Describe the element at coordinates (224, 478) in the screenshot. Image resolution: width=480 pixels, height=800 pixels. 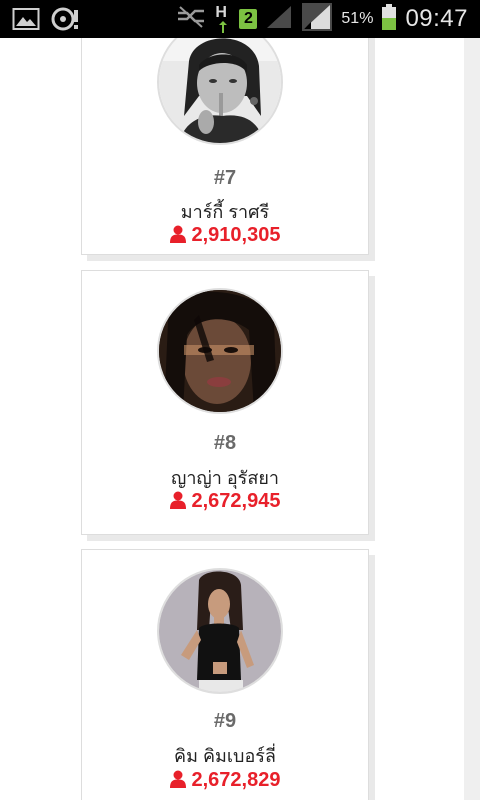
I see `contestant-name: ญาญ่า อุรัสยา` at that location.